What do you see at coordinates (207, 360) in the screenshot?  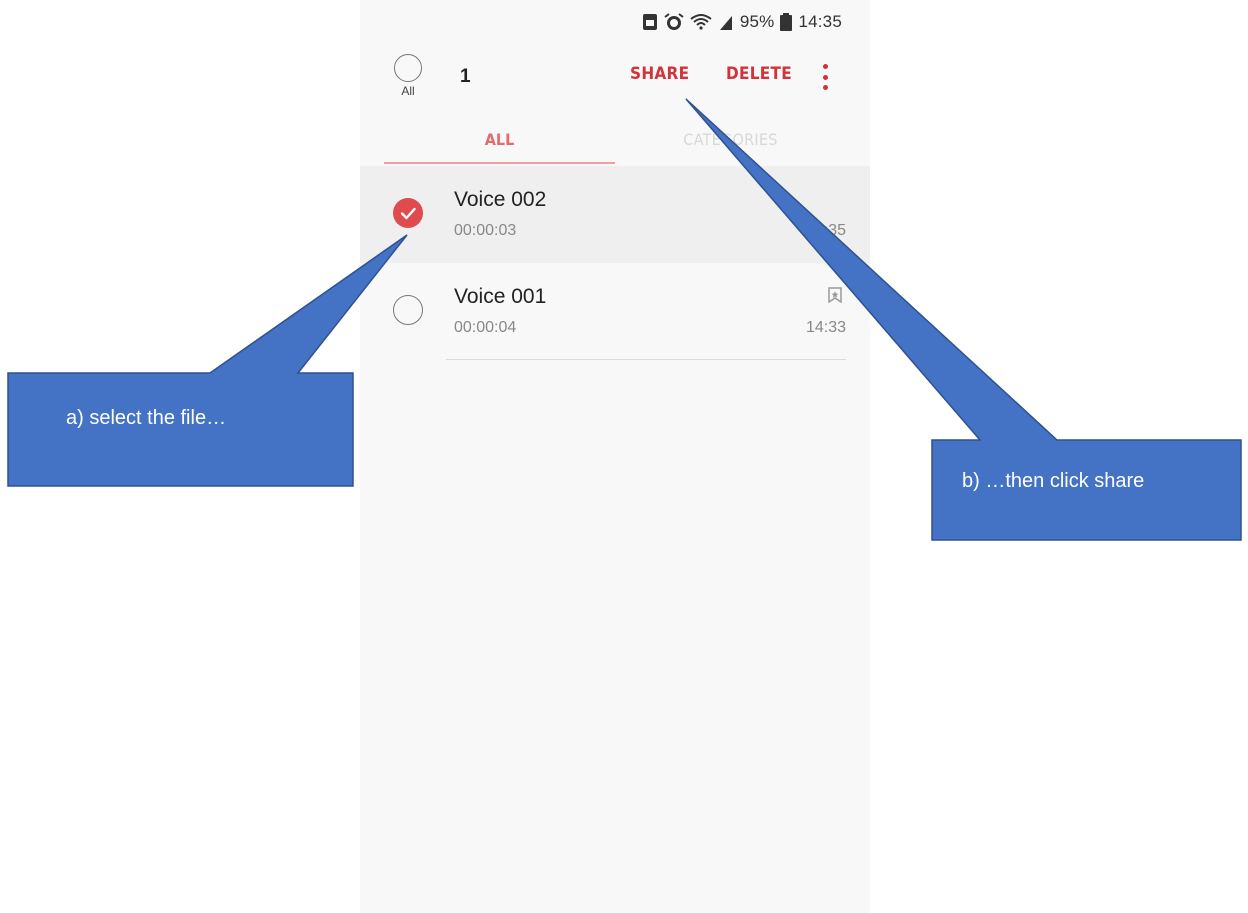 I see `callout-a-shape` at bounding box center [207, 360].